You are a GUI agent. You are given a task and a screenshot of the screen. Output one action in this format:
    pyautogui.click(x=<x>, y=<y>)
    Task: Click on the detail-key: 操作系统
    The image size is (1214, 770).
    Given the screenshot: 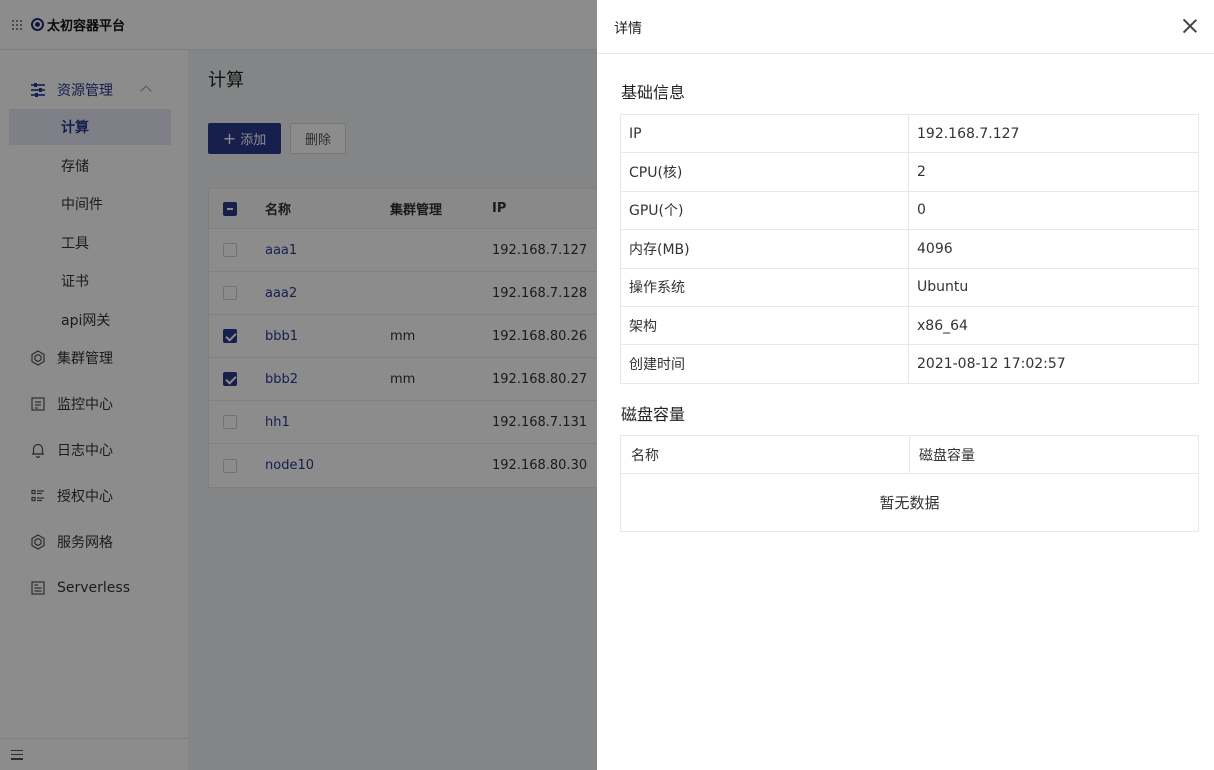 What is the action you would take?
    pyautogui.click(x=764, y=287)
    